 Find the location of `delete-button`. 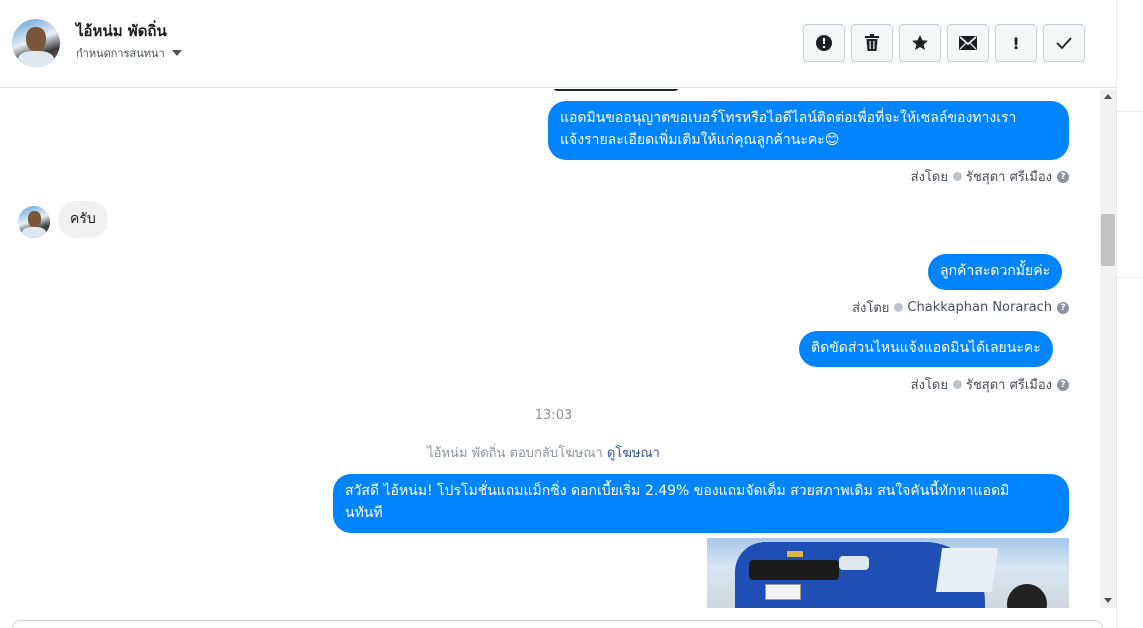

delete-button is located at coordinates (872, 43).